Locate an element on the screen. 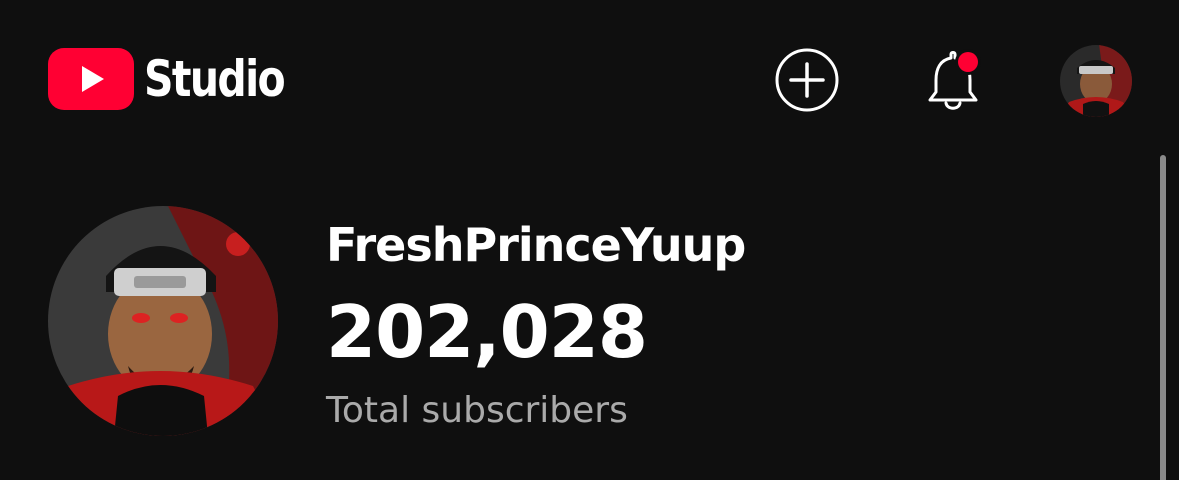  create-button is located at coordinates (807, 80).